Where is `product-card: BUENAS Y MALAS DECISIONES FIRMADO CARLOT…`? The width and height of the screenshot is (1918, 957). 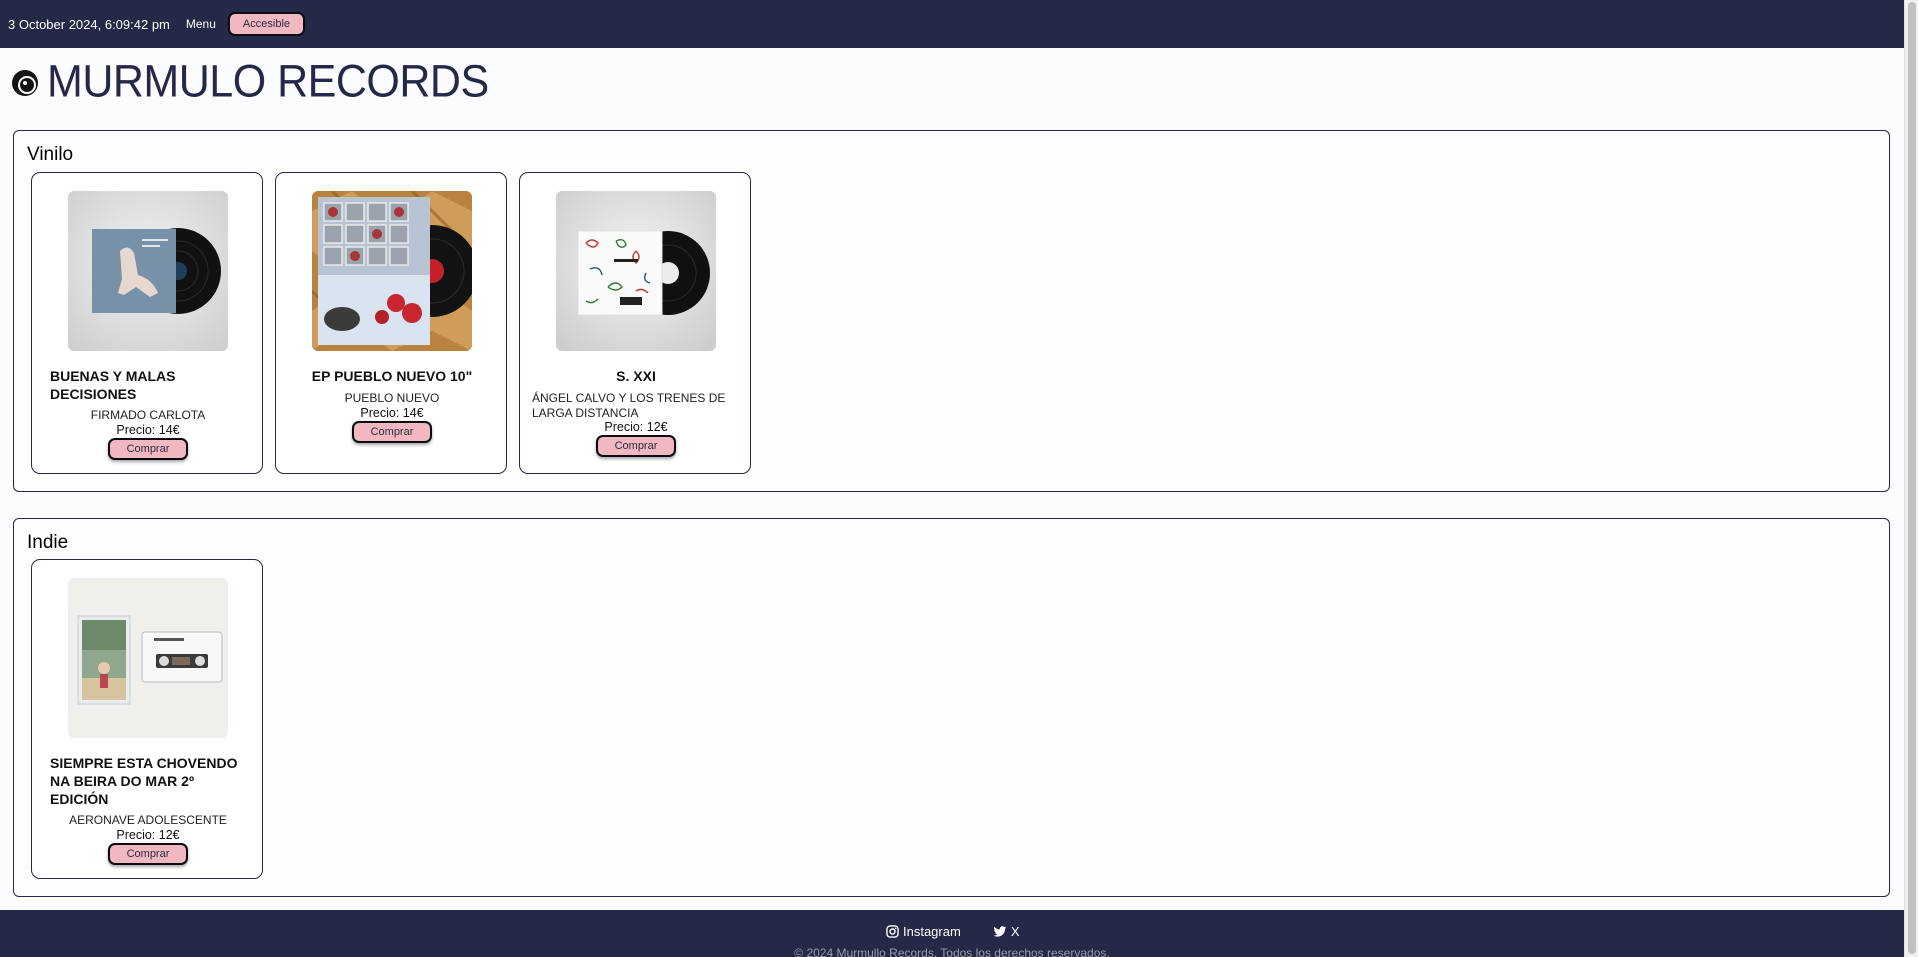 product-card: BUENAS Y MALAS DECISIONES FIRMADO CARLOT… is located at coordinates (147, 323).